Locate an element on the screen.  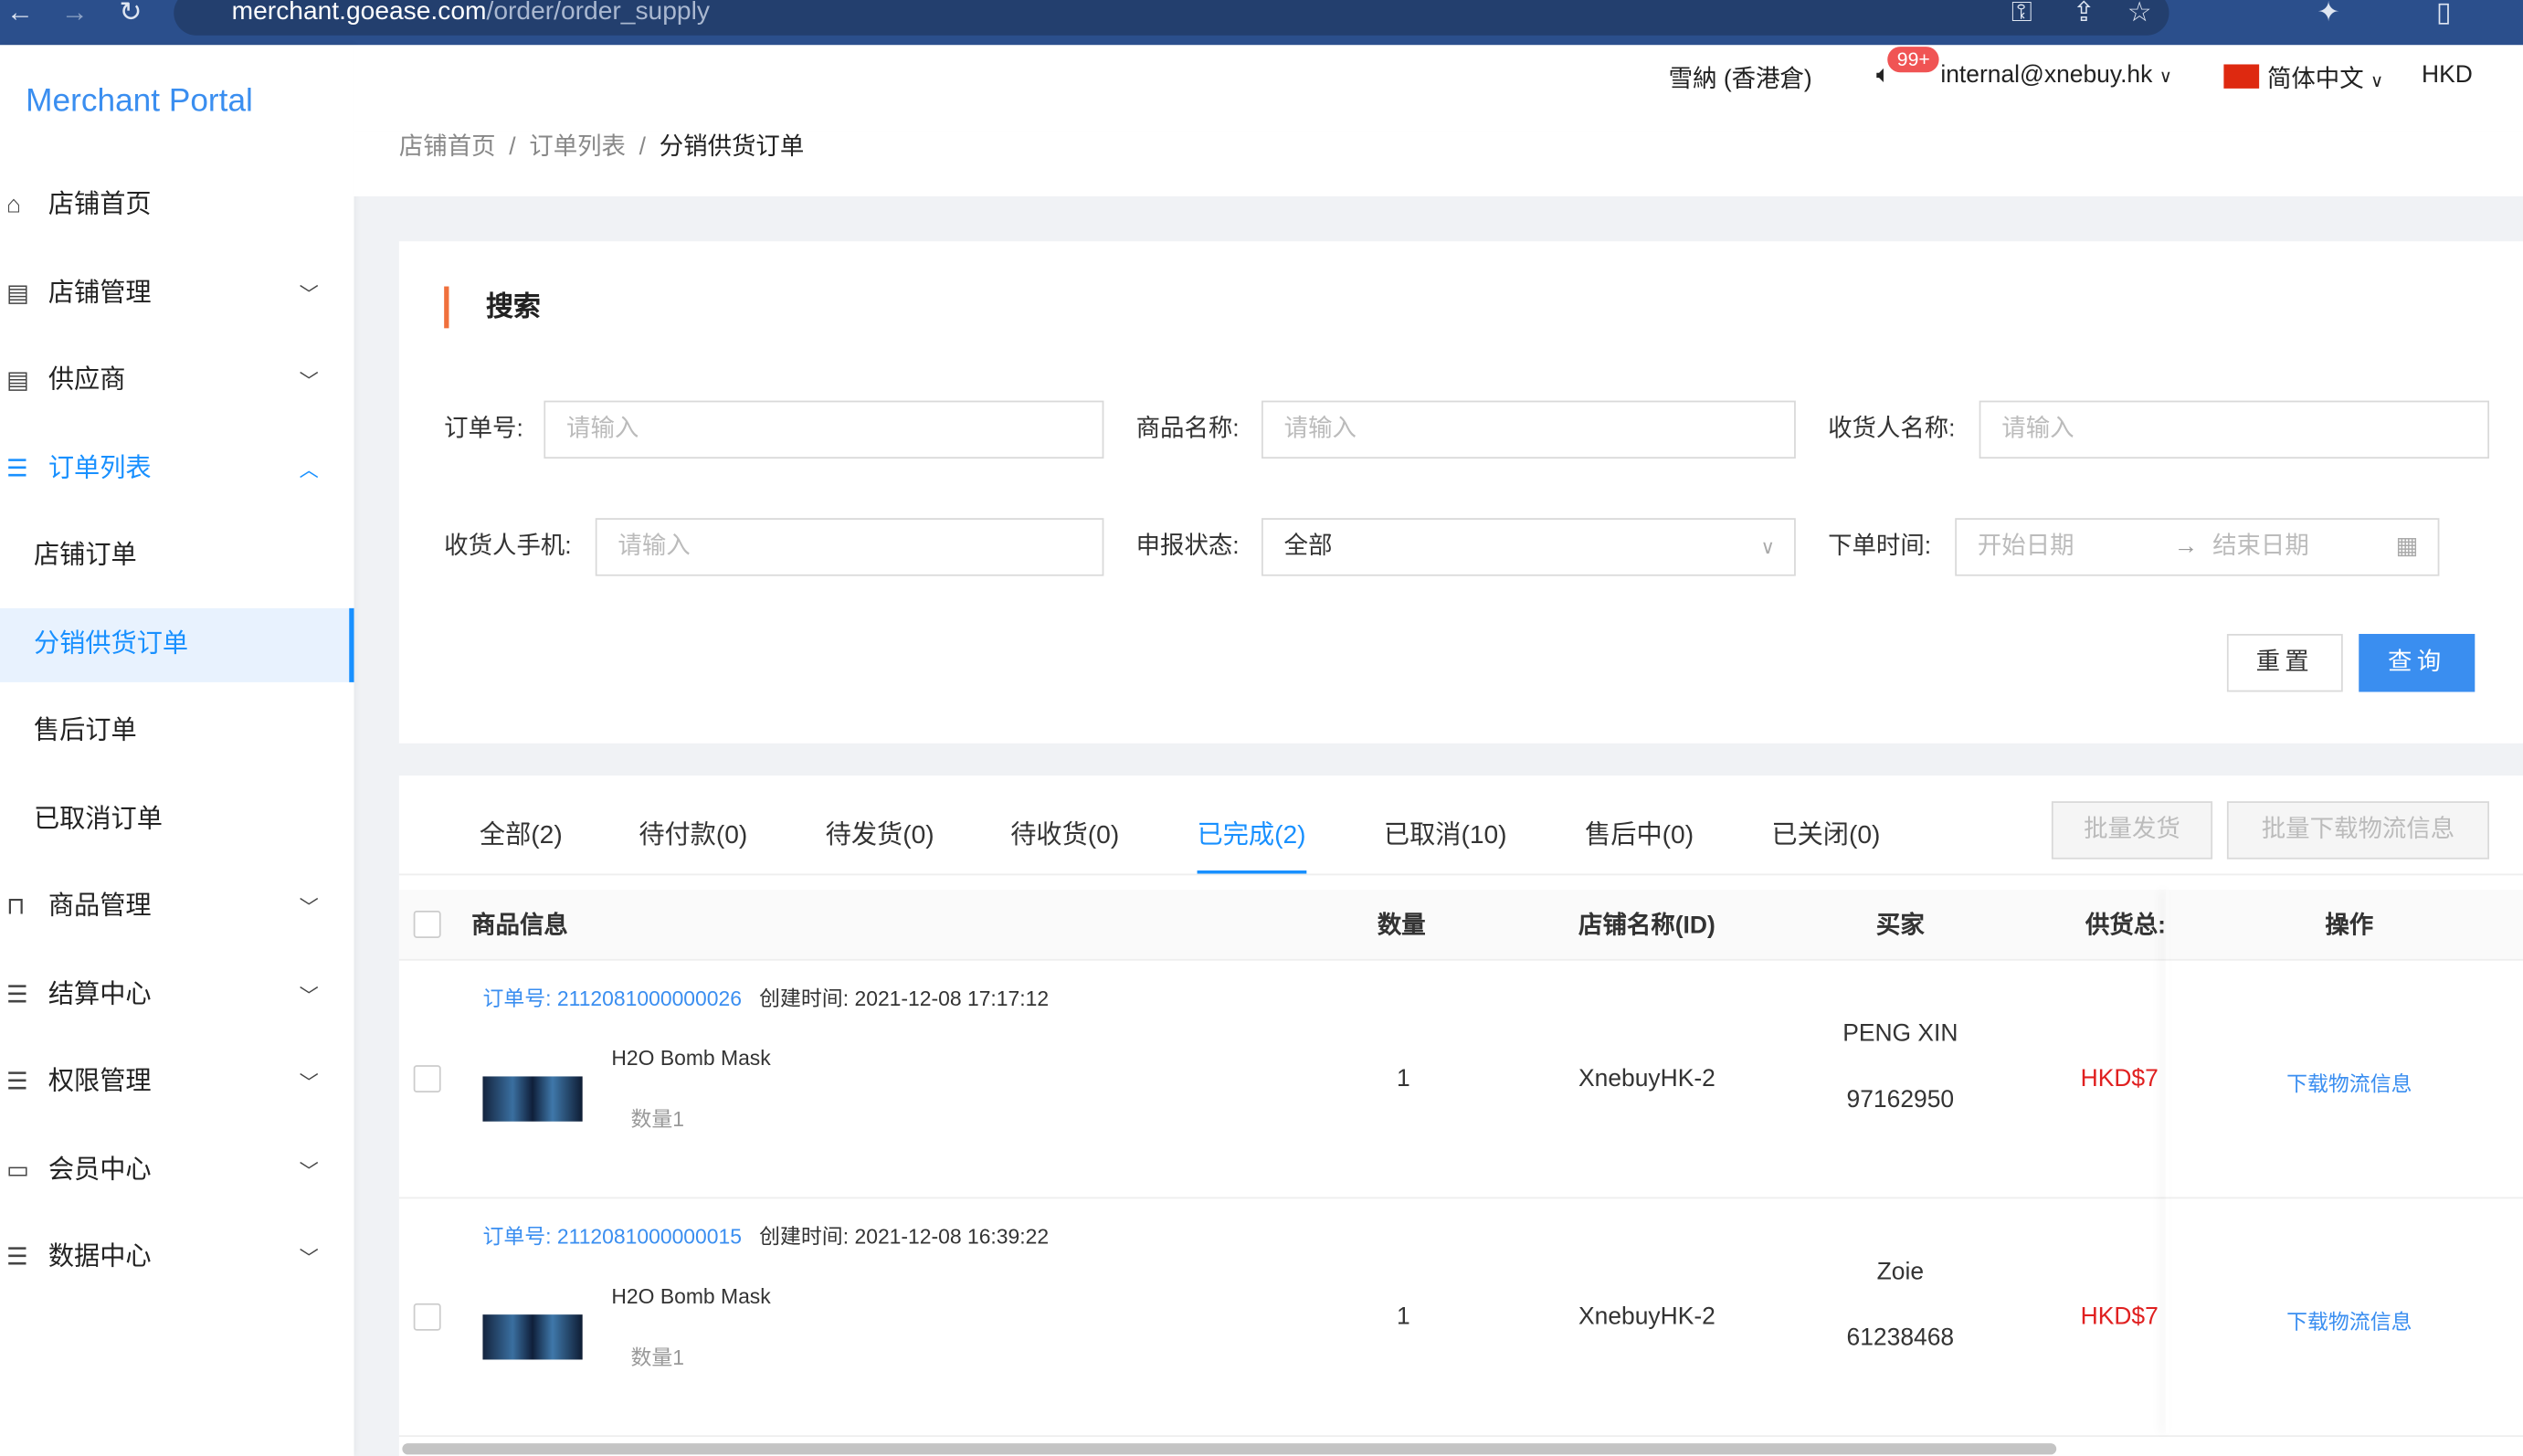
product-name-input: 请输入 is located at coordinates (1529, 430).